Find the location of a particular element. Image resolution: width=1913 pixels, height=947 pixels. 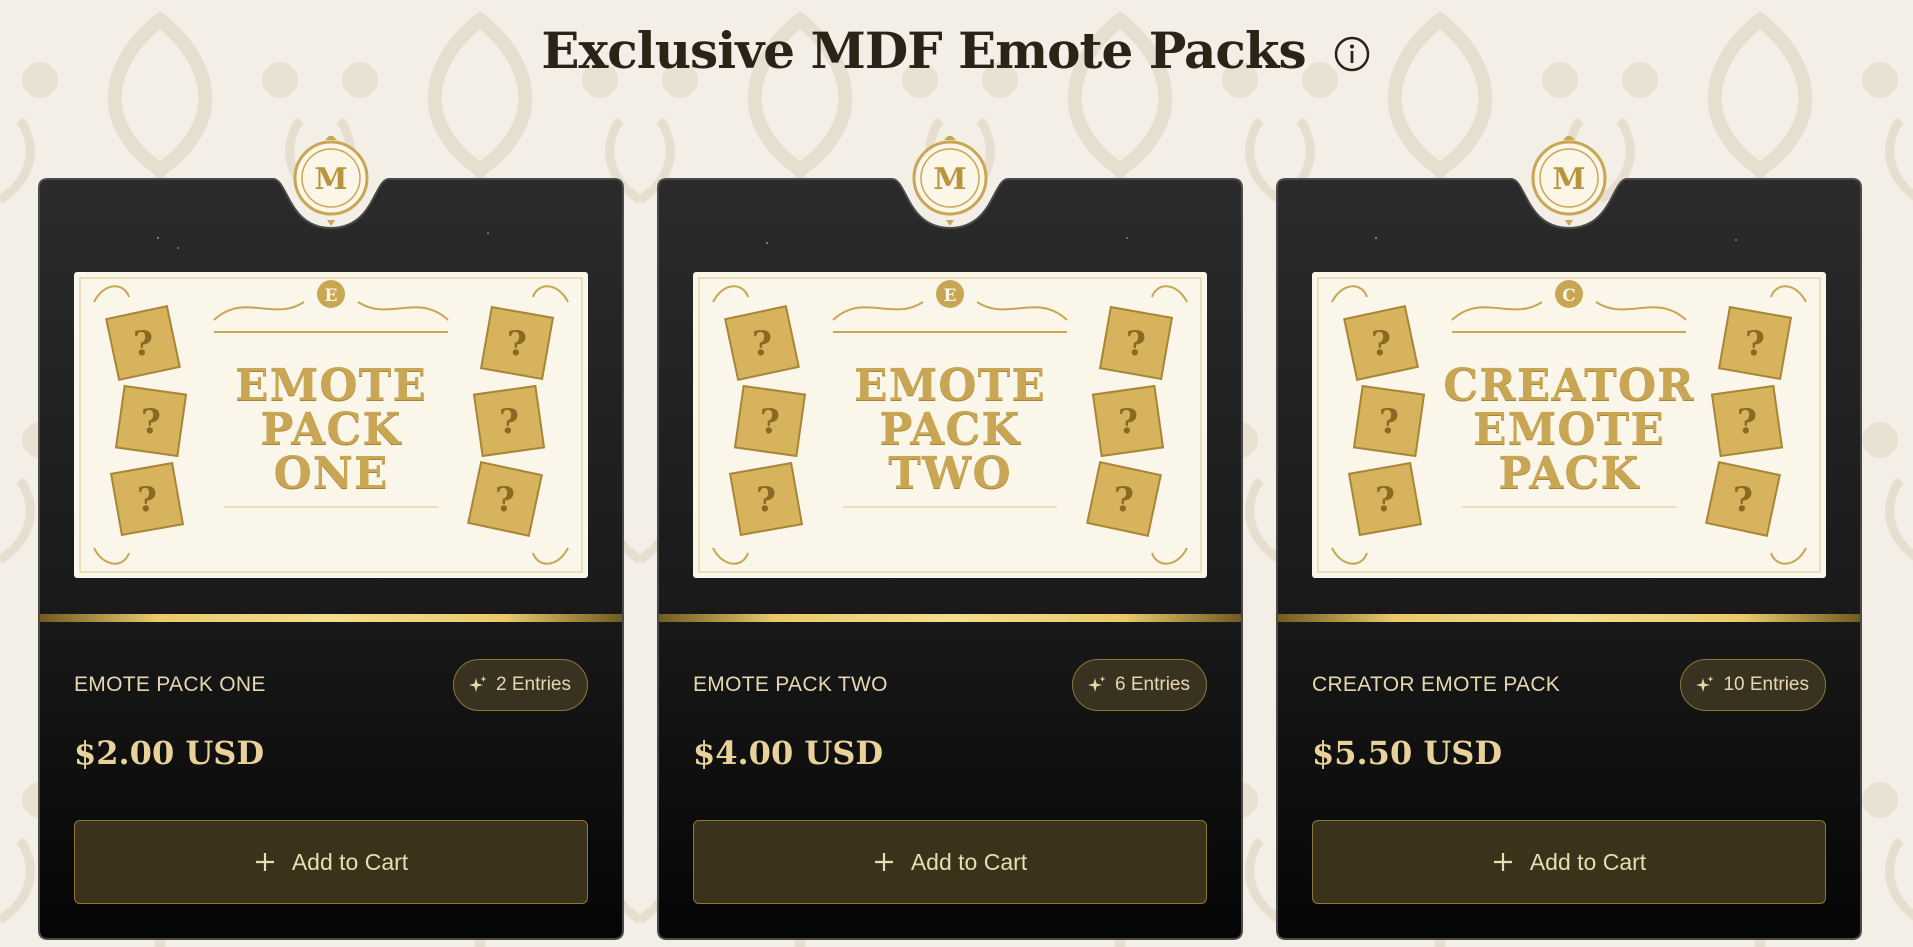

entries-badge: 6 Entries is located at coordinates (1139, 685).